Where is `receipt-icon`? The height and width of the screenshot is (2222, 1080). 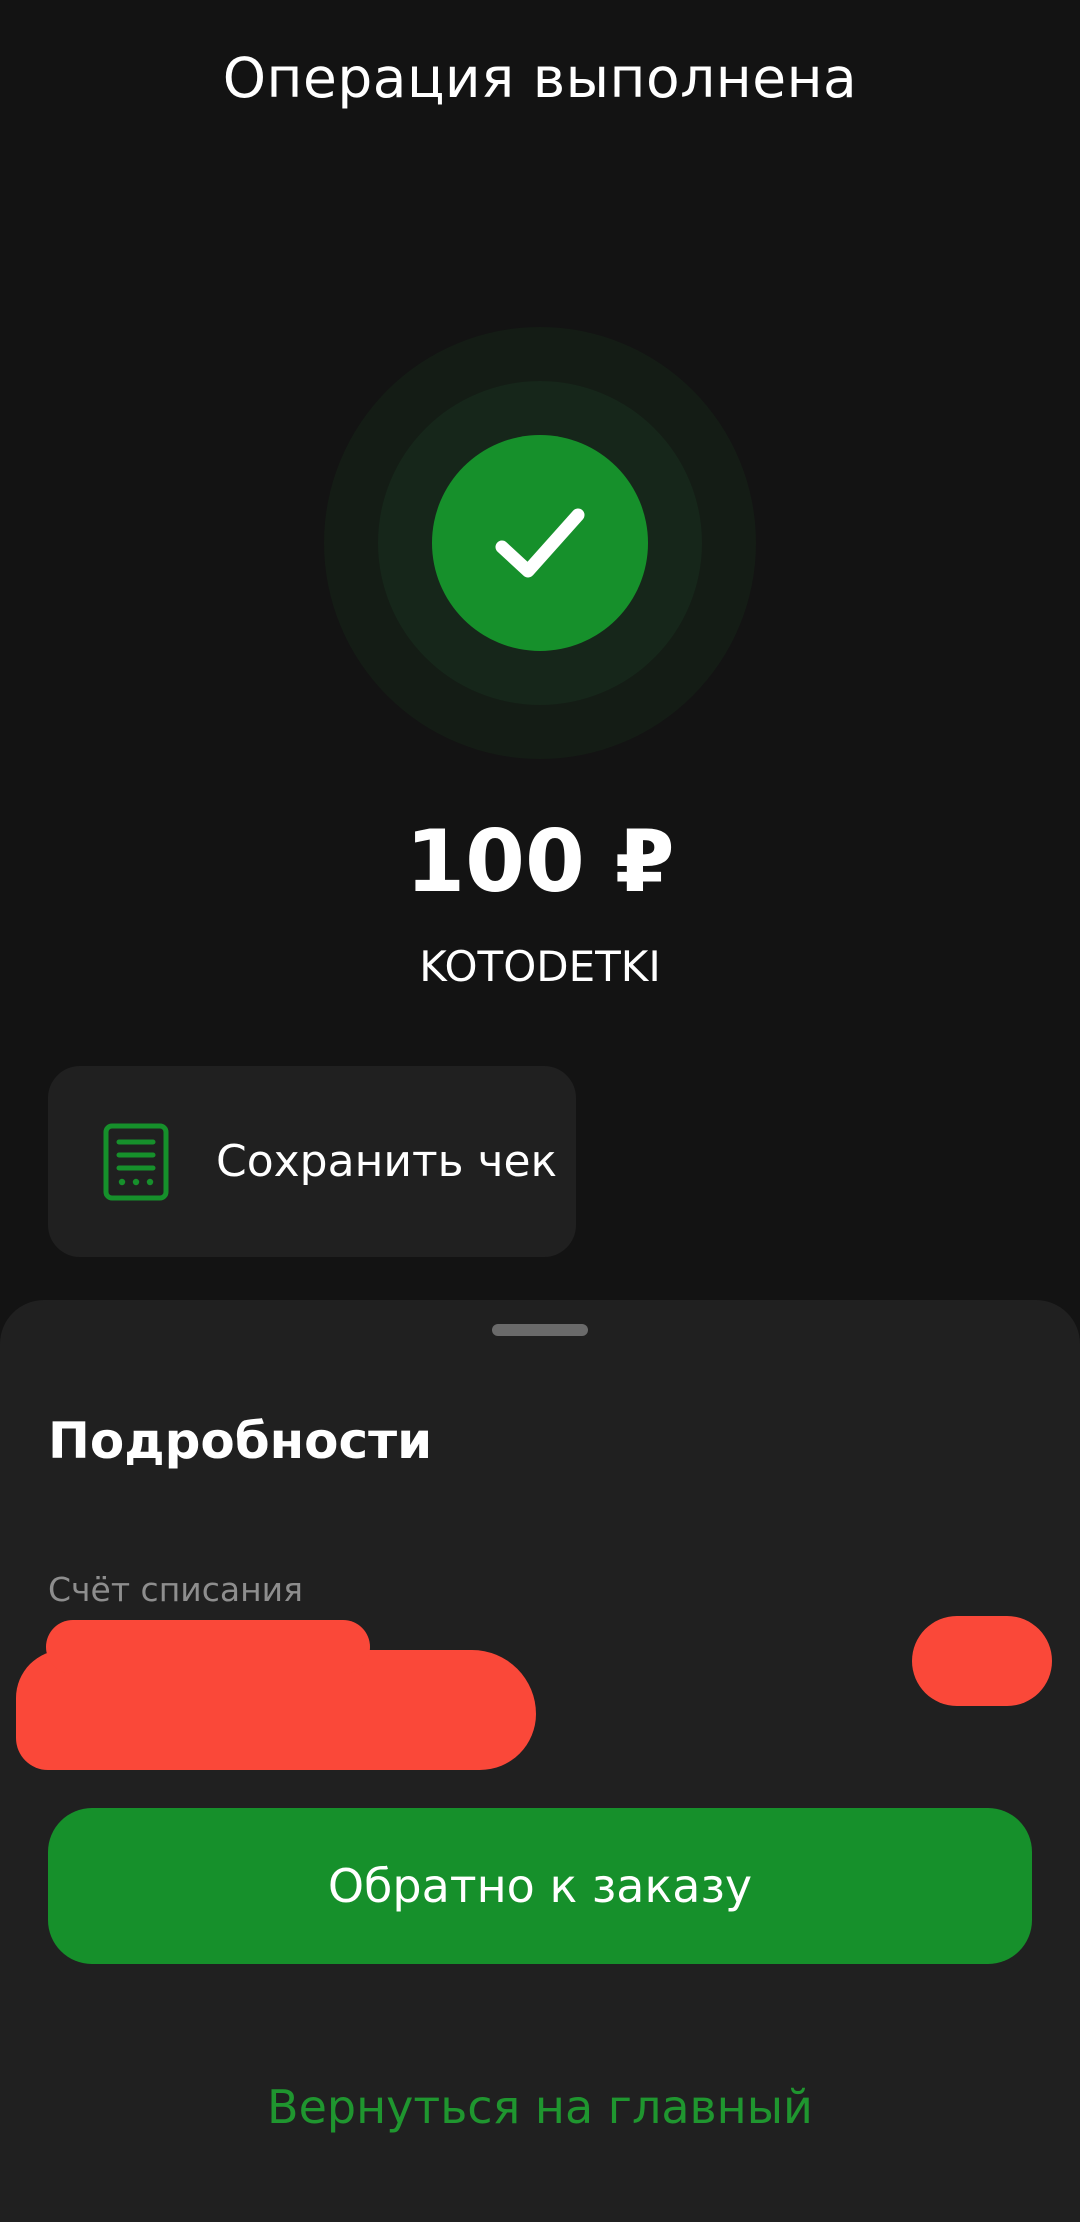 receipt-icon is located at coordinates (136, 1162).